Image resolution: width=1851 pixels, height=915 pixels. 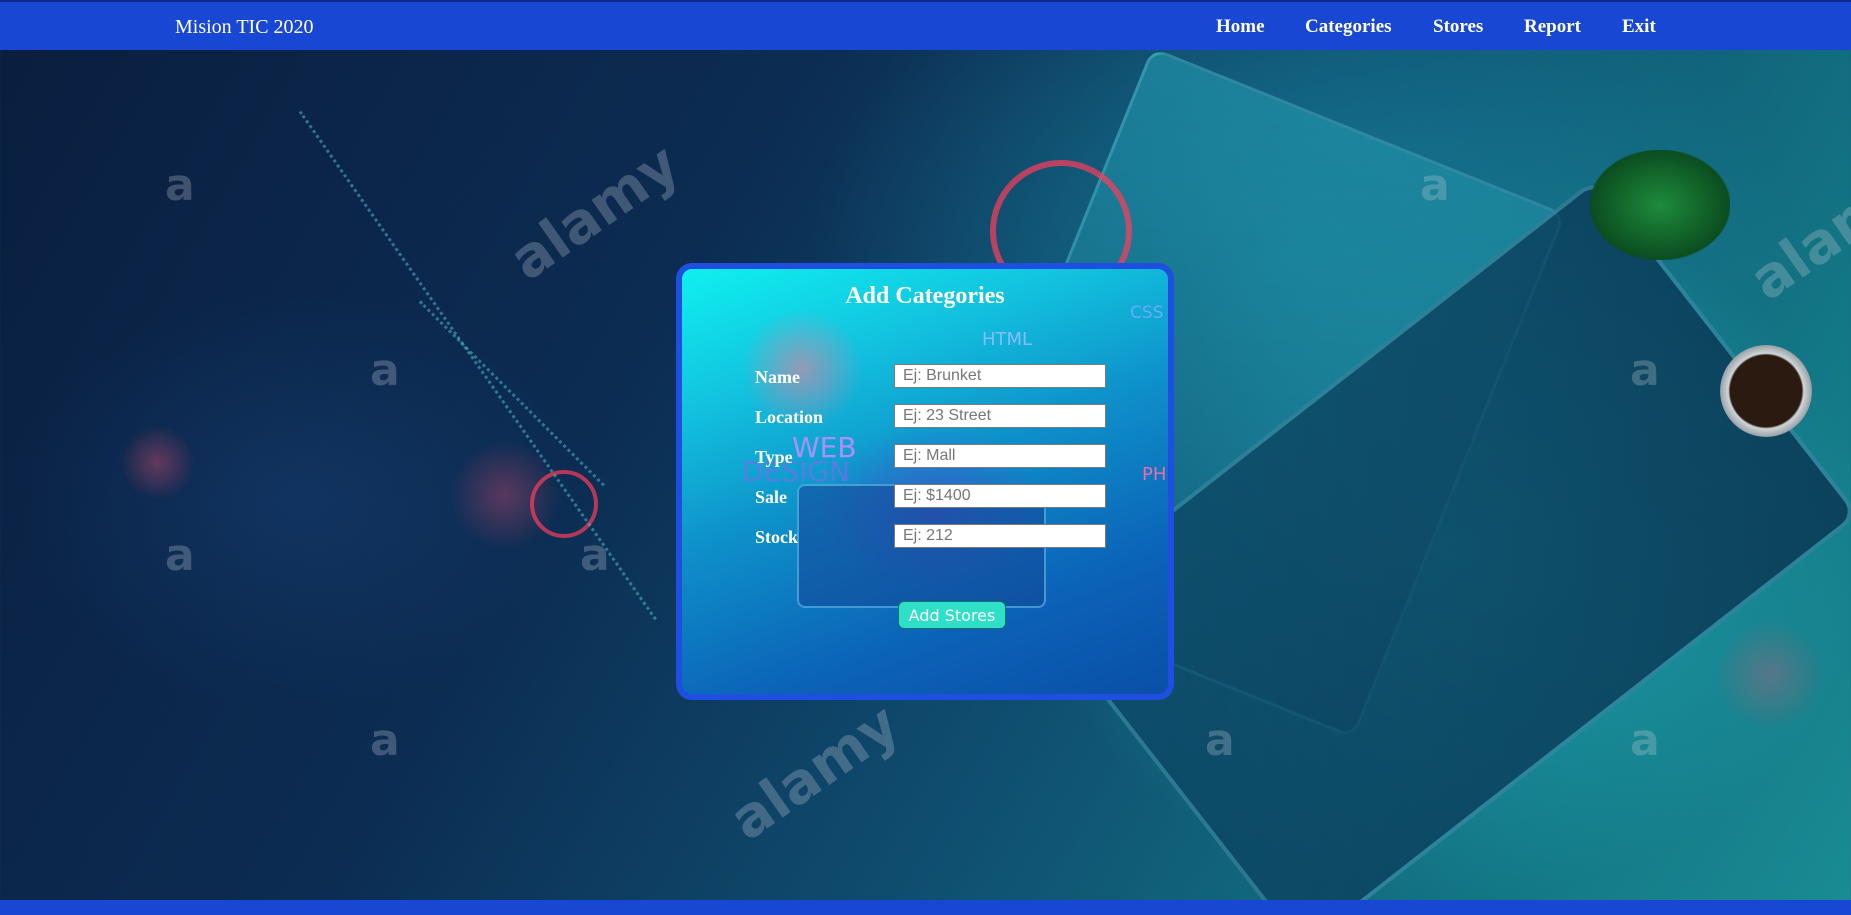 What do you see at coordinates (777, 377) in the screenshot?
I see `name-label: Name` at bounding box center [777, 377].